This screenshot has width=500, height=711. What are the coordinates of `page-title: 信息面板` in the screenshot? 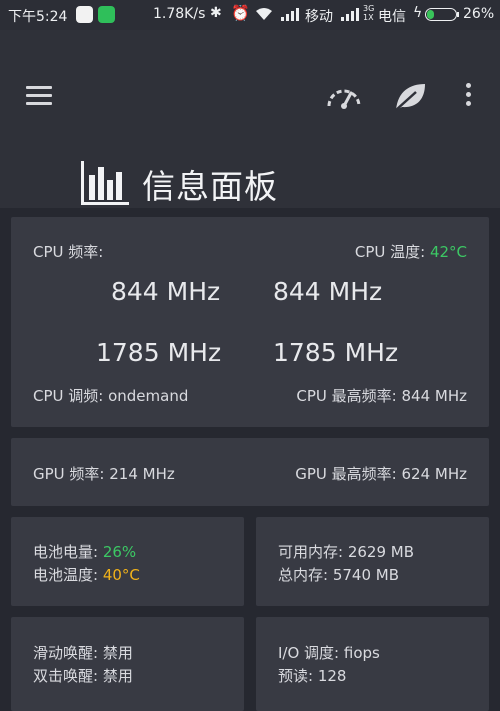 It's located at (210, 186).